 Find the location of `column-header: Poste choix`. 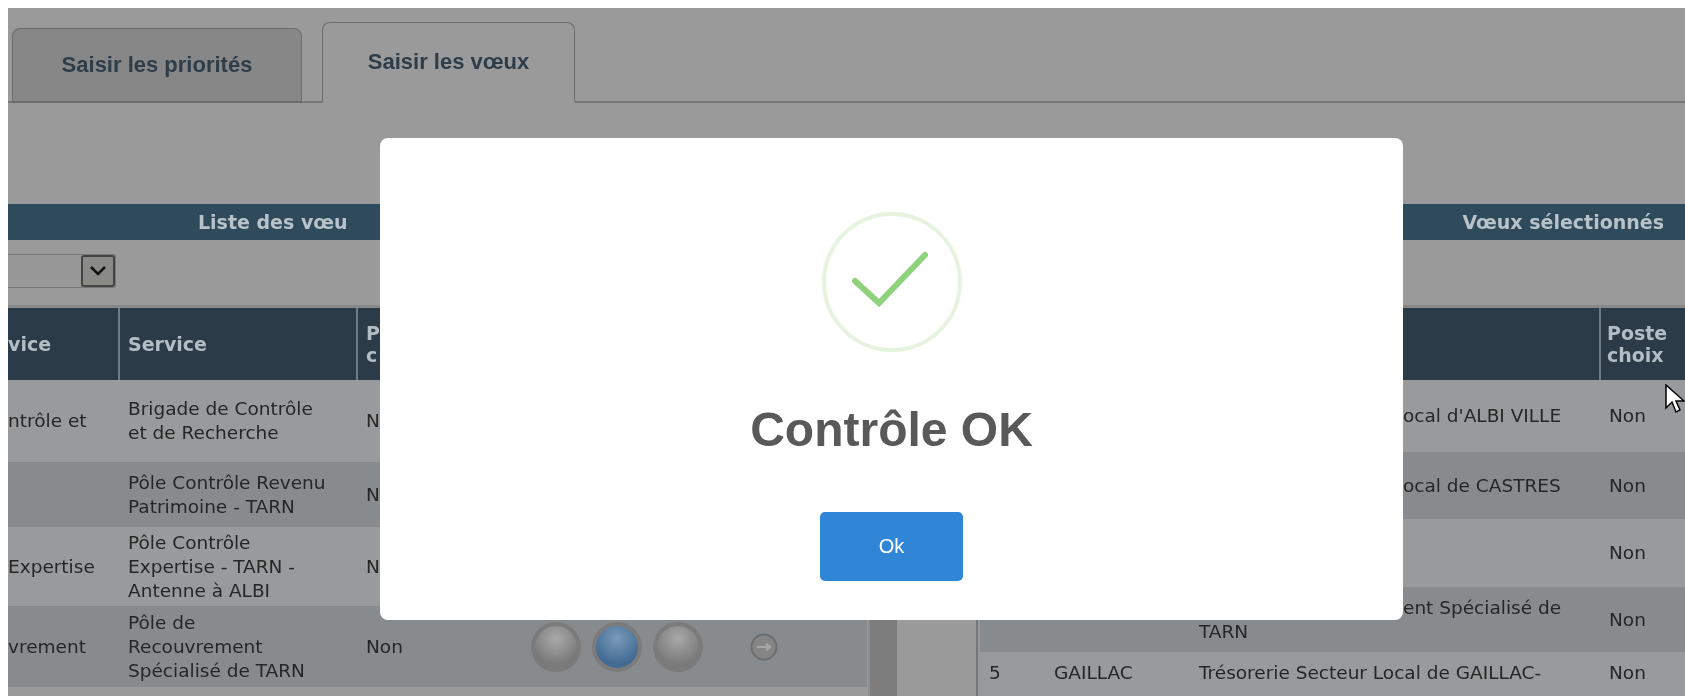

column-header: Poste choix is located at coordinates (1637, 344).